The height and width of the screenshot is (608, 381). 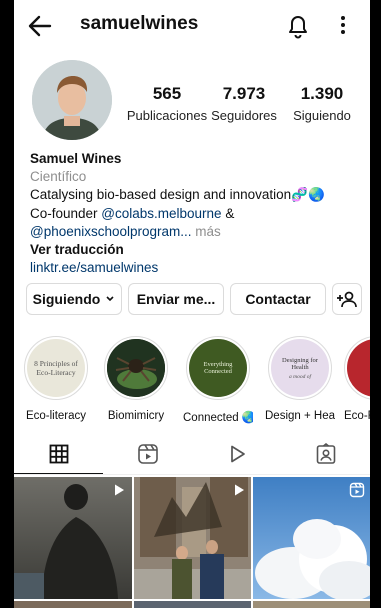 I want to click on translate-link: Ver traducción, so click(x=195, y=250).